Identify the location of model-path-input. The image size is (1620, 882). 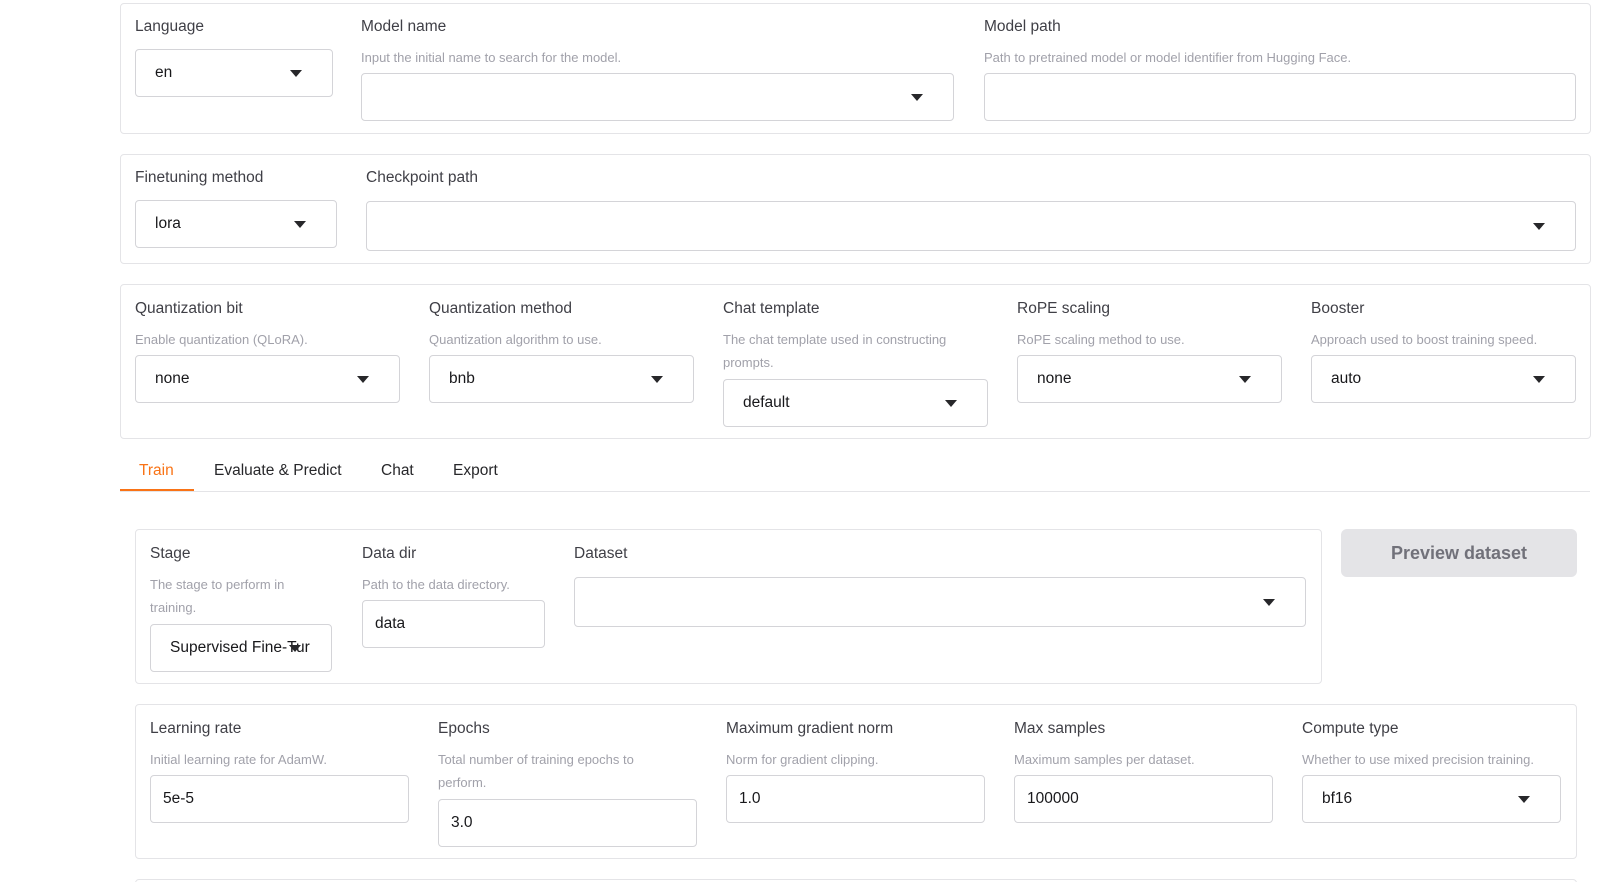
(1280, 97).